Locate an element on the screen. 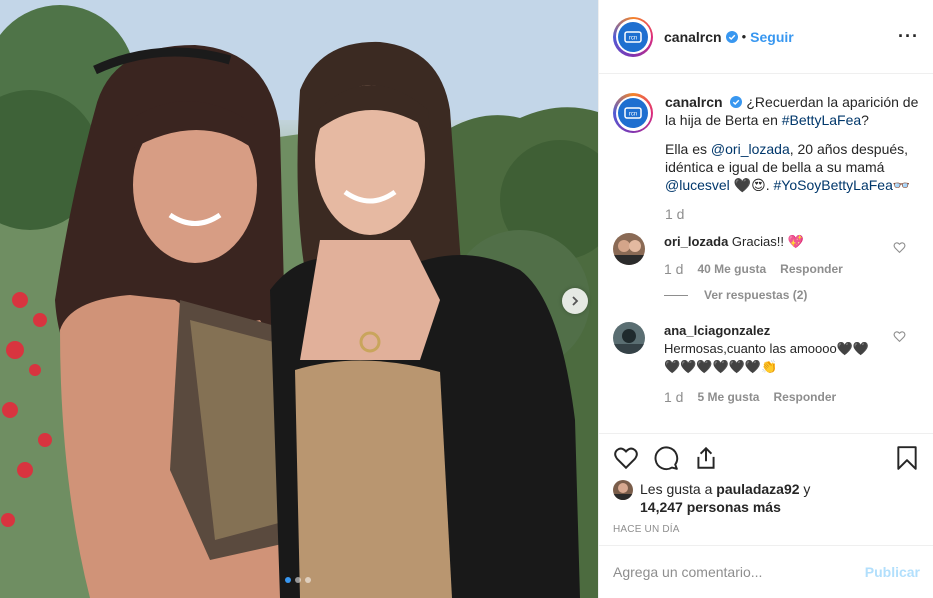 The image size is (933, 598). share-button is located at coordinates (706, 458).